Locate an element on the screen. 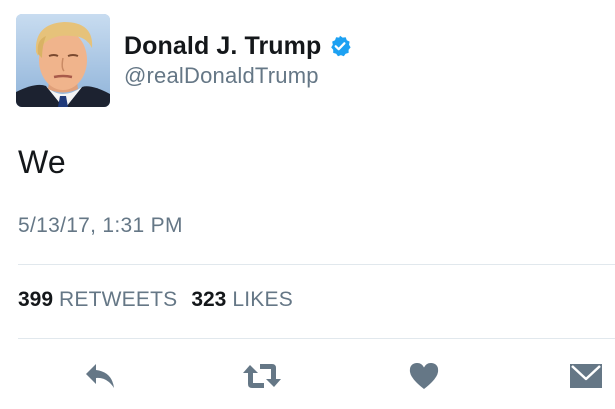  action-bar is located at coordinates (307, 376).